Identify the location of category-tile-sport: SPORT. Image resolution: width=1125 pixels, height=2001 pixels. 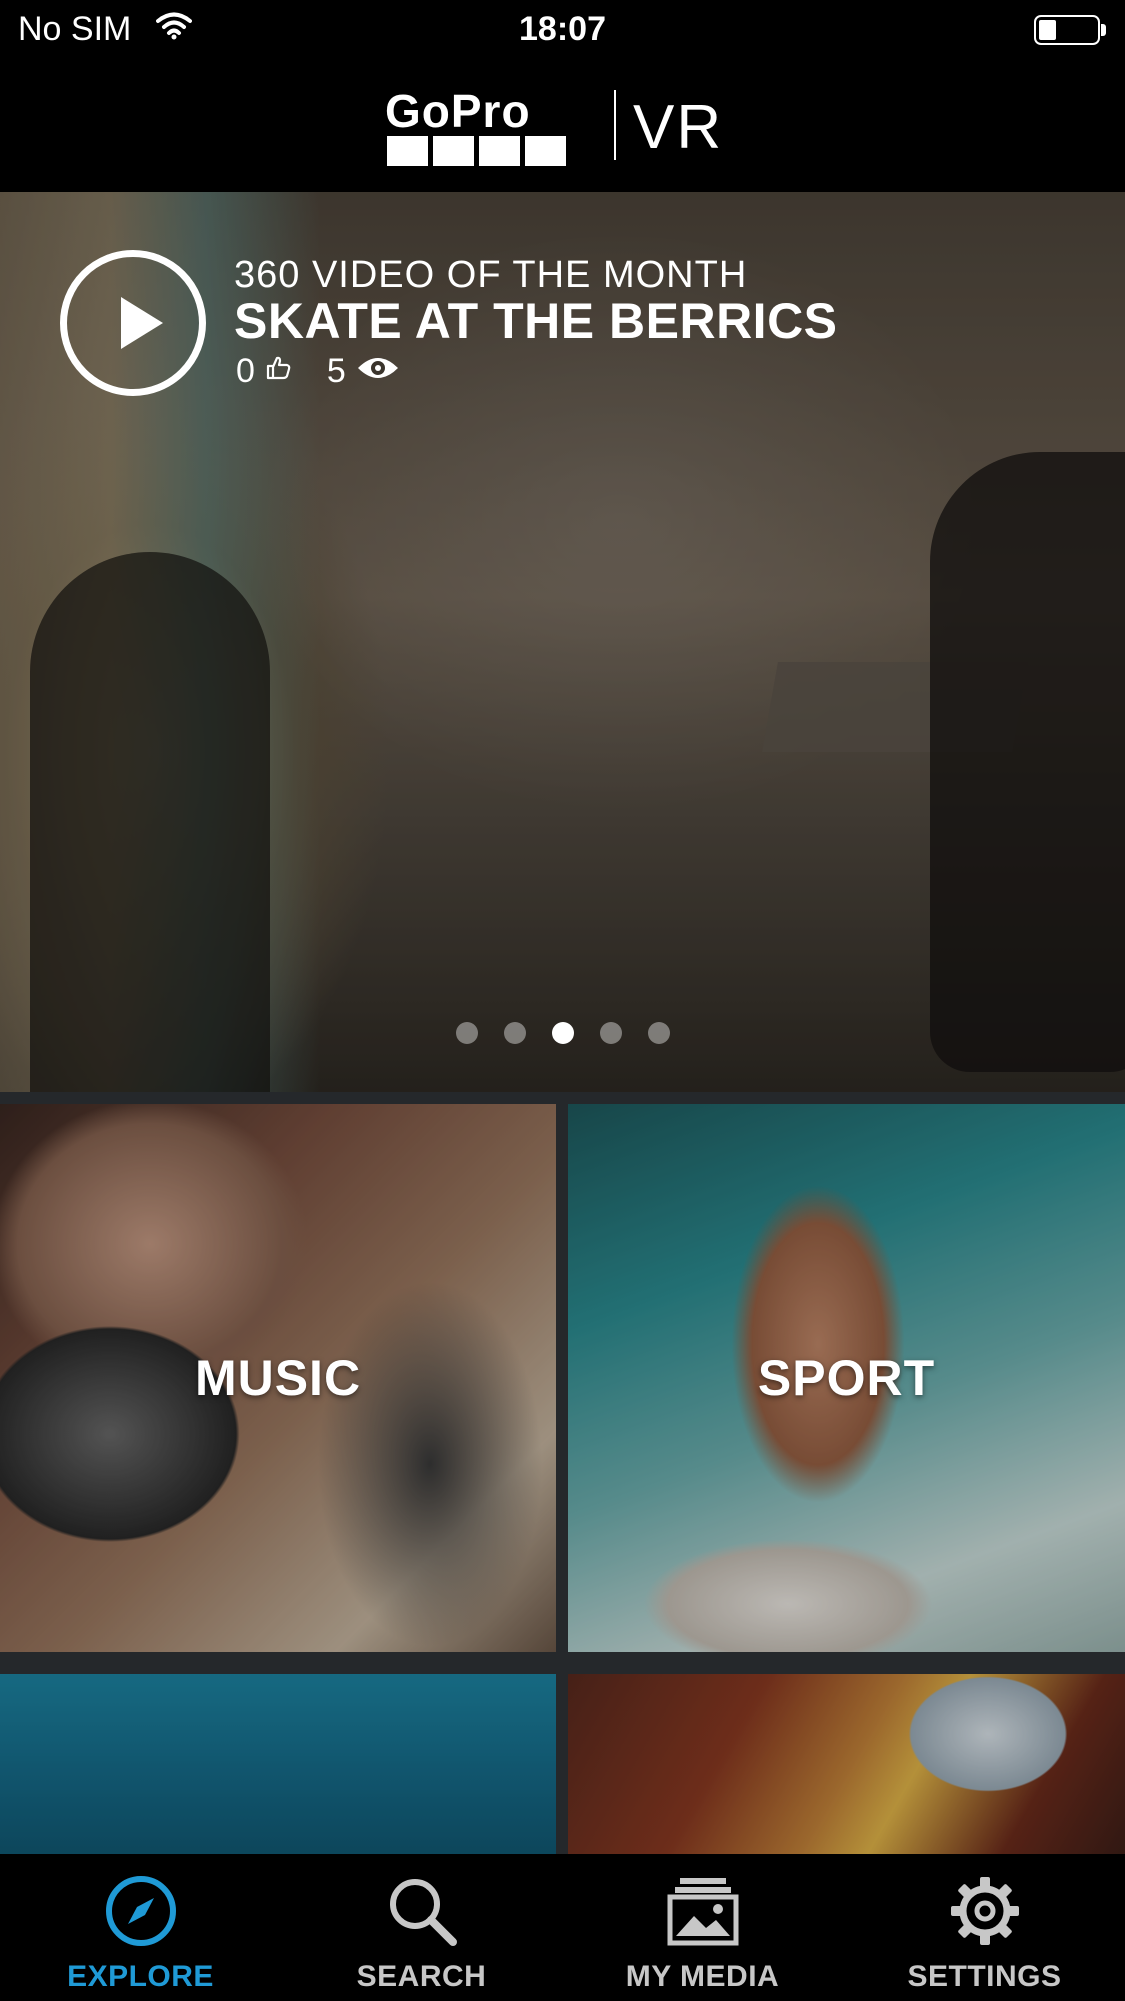
(846, 1378).